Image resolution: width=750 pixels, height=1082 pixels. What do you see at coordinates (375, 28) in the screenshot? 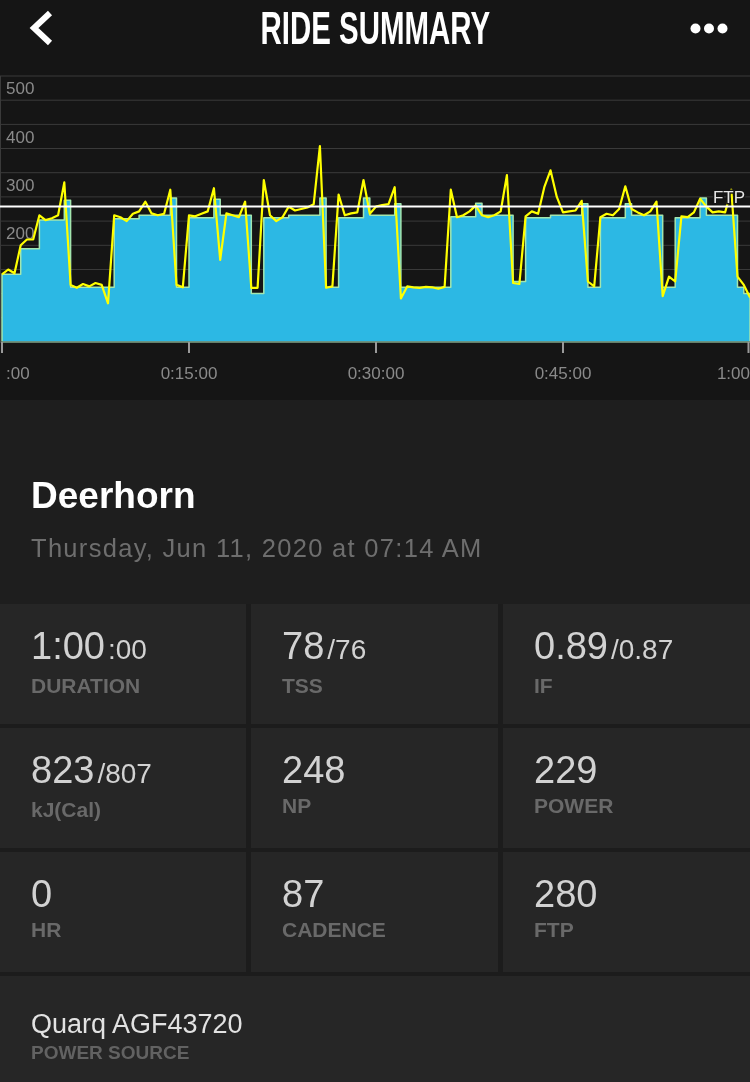
I see `screen-title: RIDE SUMMARY` at bounding box center [375, 28].